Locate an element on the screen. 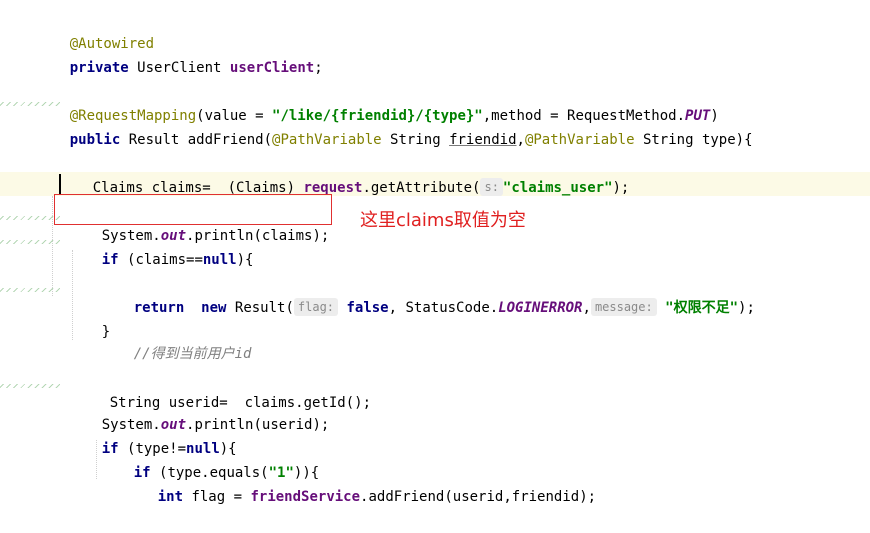 The width and height of the screenshot is (870, 533). code-line: String userid= claims.getId(); is located at coordinates (223, 389).